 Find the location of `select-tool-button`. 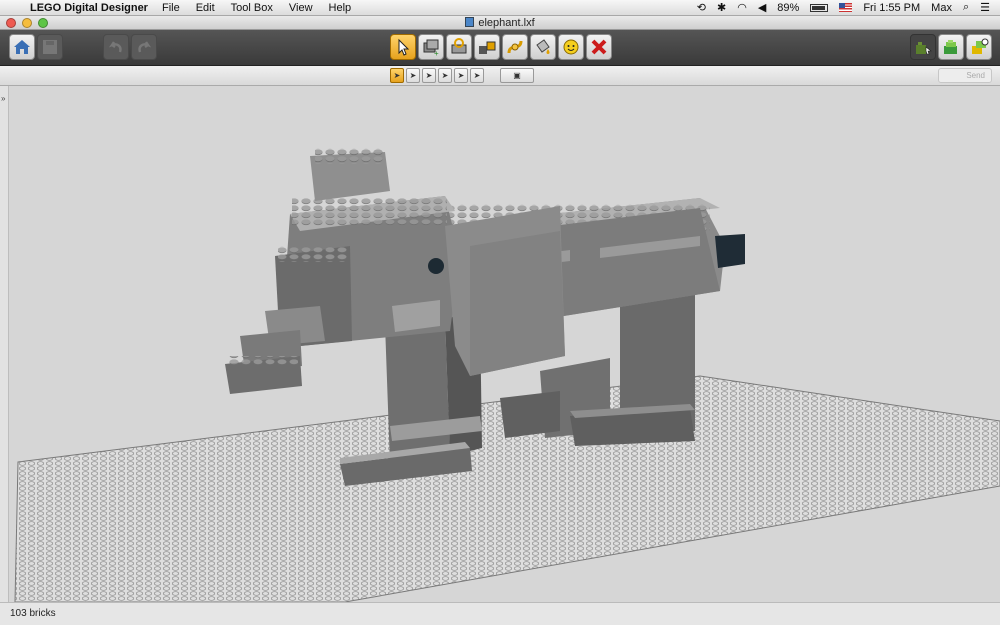

select-tool-button is located at coordinates (403, 47).